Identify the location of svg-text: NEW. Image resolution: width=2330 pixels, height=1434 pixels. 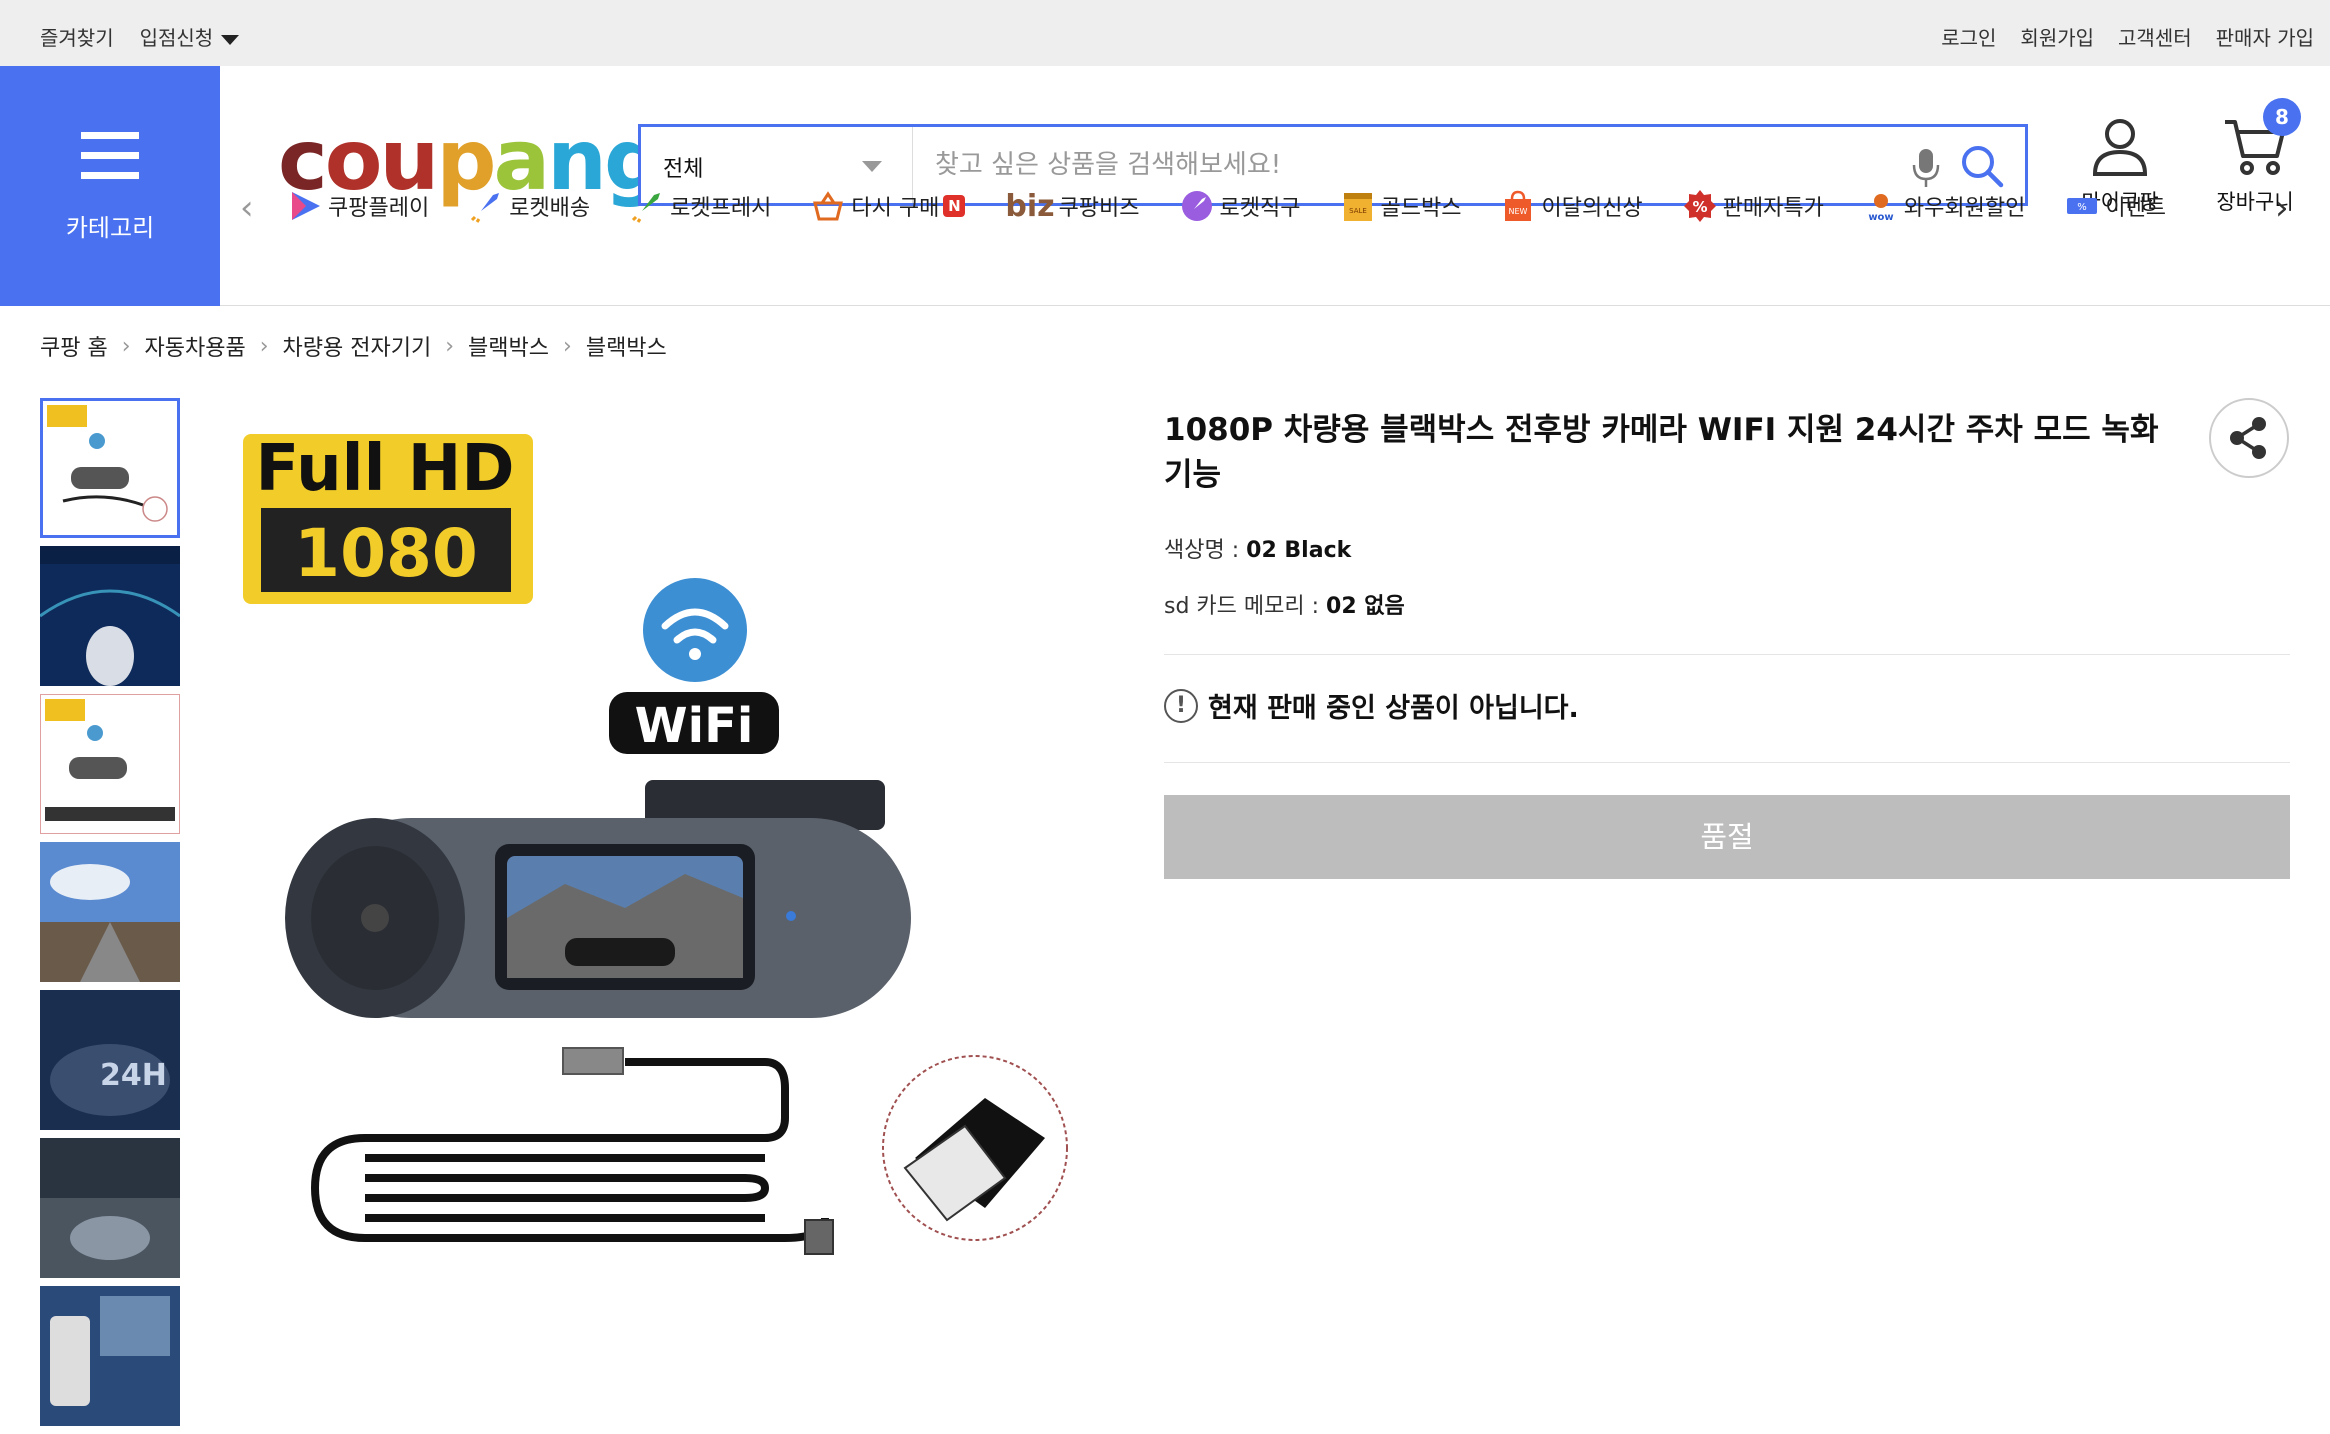
(1518, 211).